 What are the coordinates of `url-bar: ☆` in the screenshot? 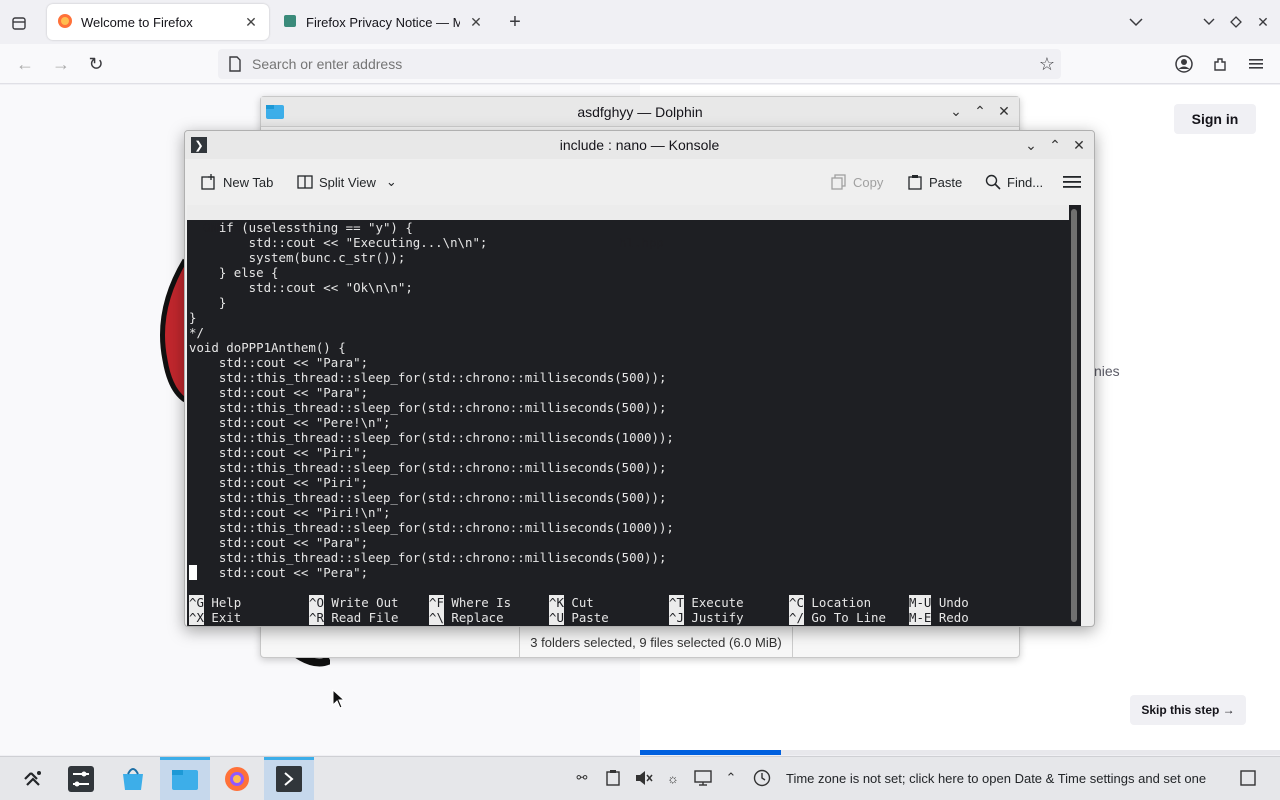 It's located at (639, 64).